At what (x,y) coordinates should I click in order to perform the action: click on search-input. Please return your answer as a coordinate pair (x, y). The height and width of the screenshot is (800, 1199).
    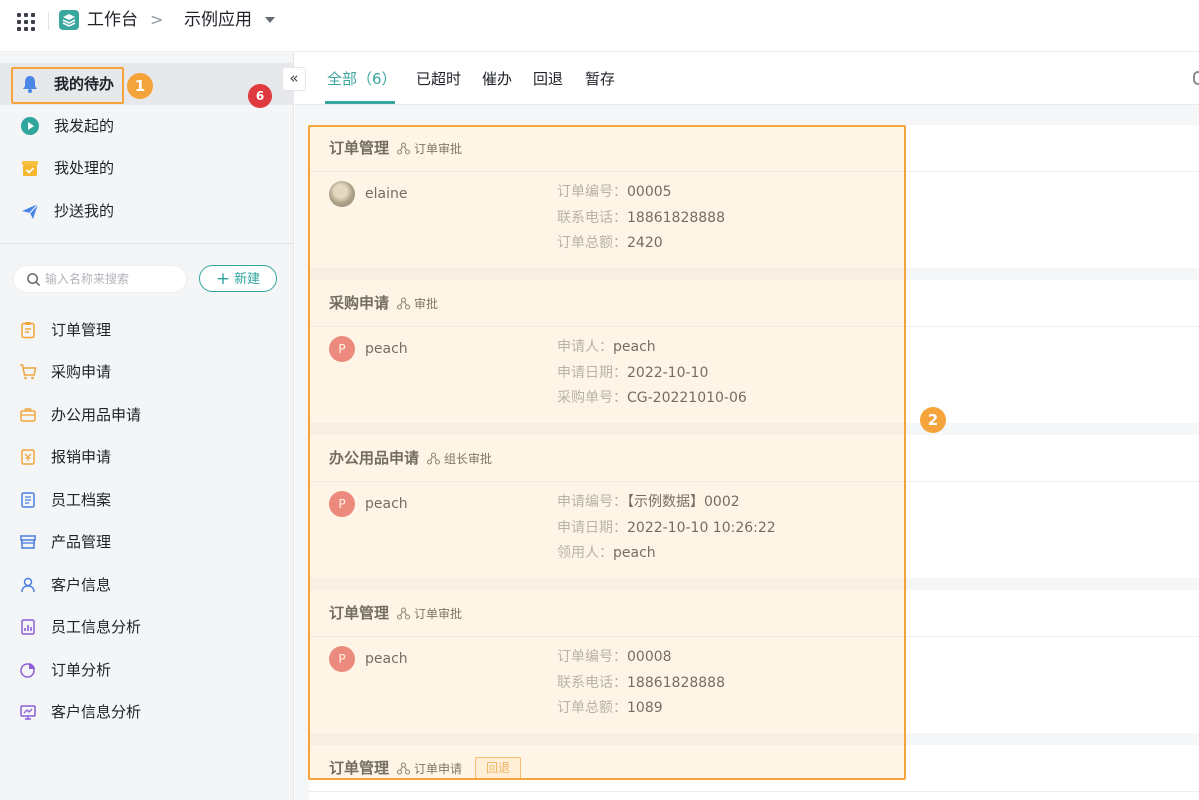
    Looking at the image, I should click on (112, 279).